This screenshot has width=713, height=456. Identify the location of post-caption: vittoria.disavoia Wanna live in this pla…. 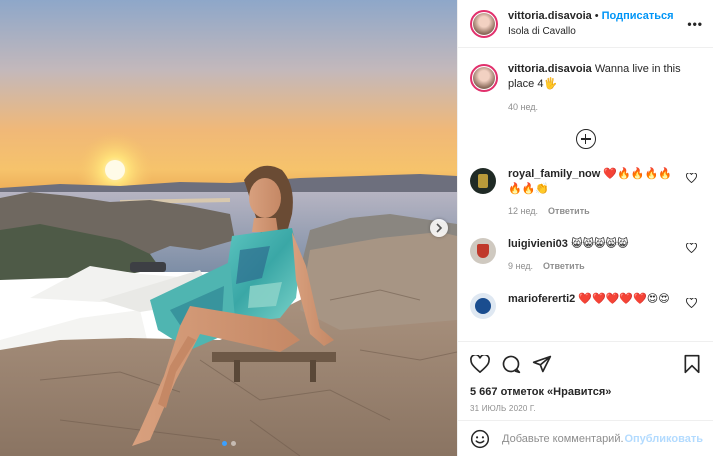
(585, 88).